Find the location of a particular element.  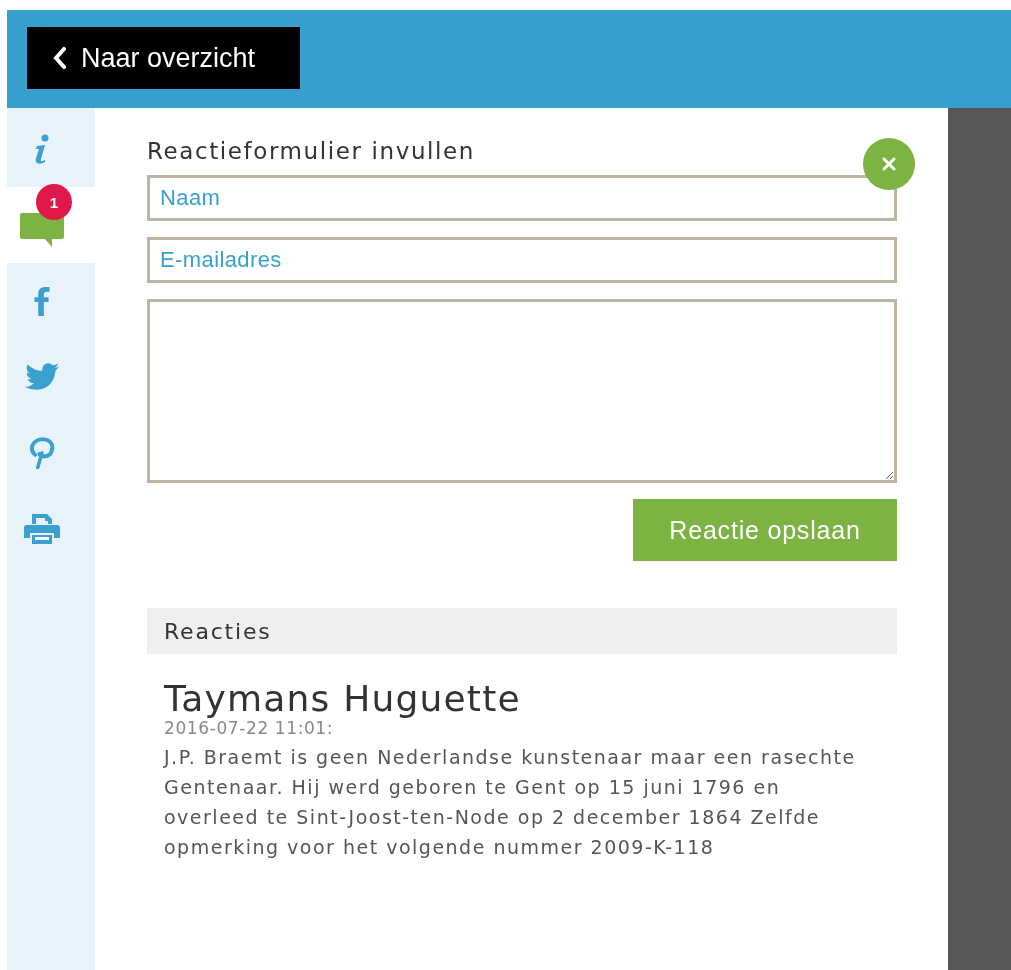

name-field: Naam is located at coordinates (522, 198).